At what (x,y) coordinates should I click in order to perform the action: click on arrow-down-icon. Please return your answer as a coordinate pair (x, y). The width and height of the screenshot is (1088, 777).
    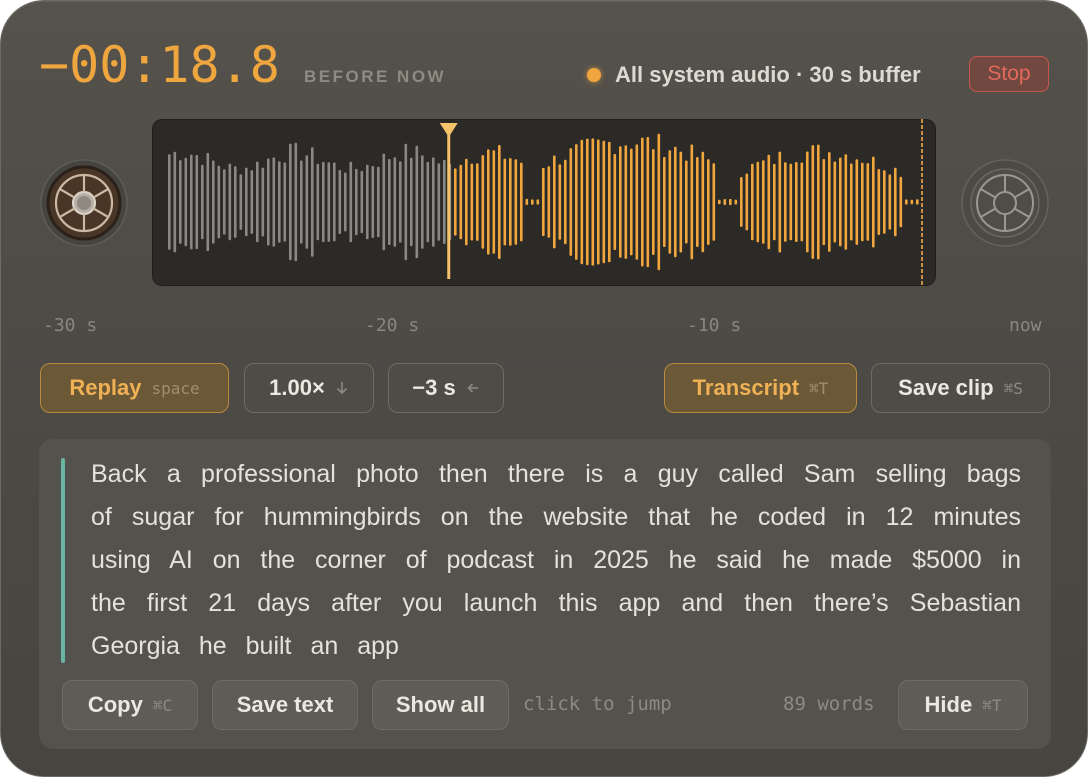
    Looking at the image, I should click on (341, 388).